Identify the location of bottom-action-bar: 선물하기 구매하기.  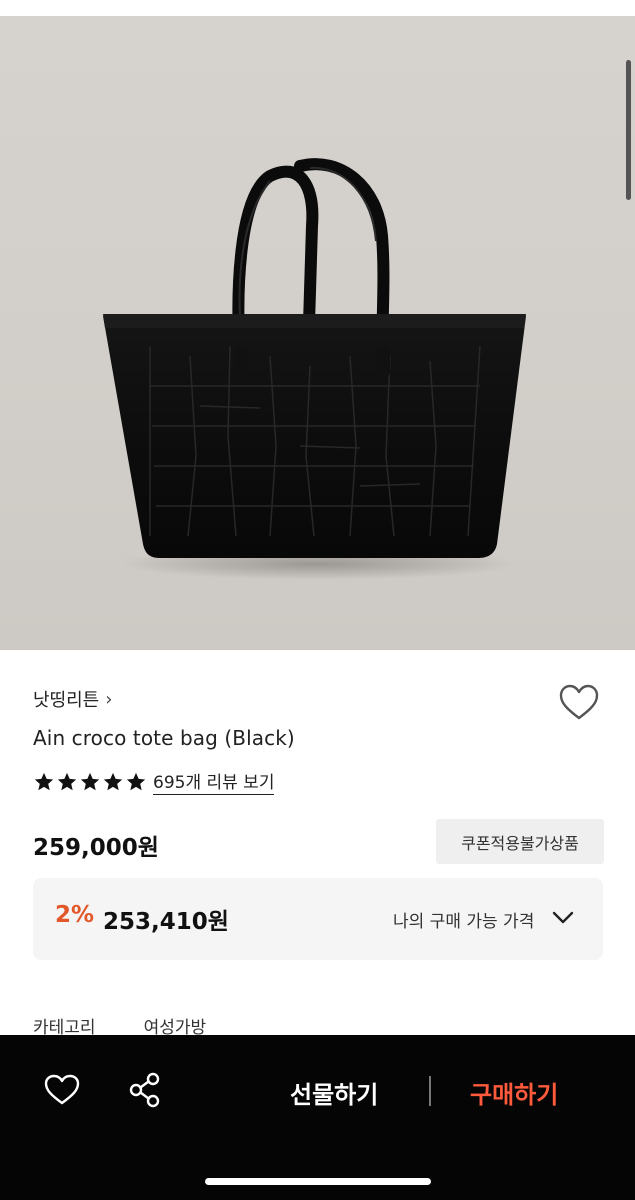
(317, 1117).